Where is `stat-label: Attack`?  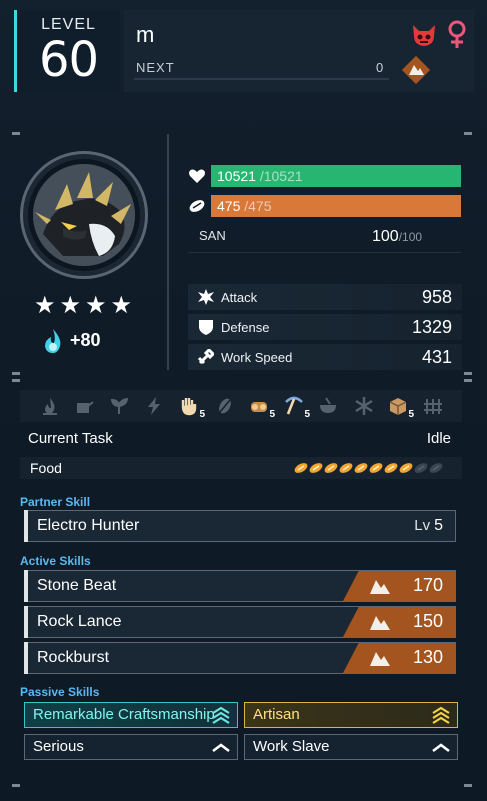
stat-label: Attack is located at coordinates (239, 297).